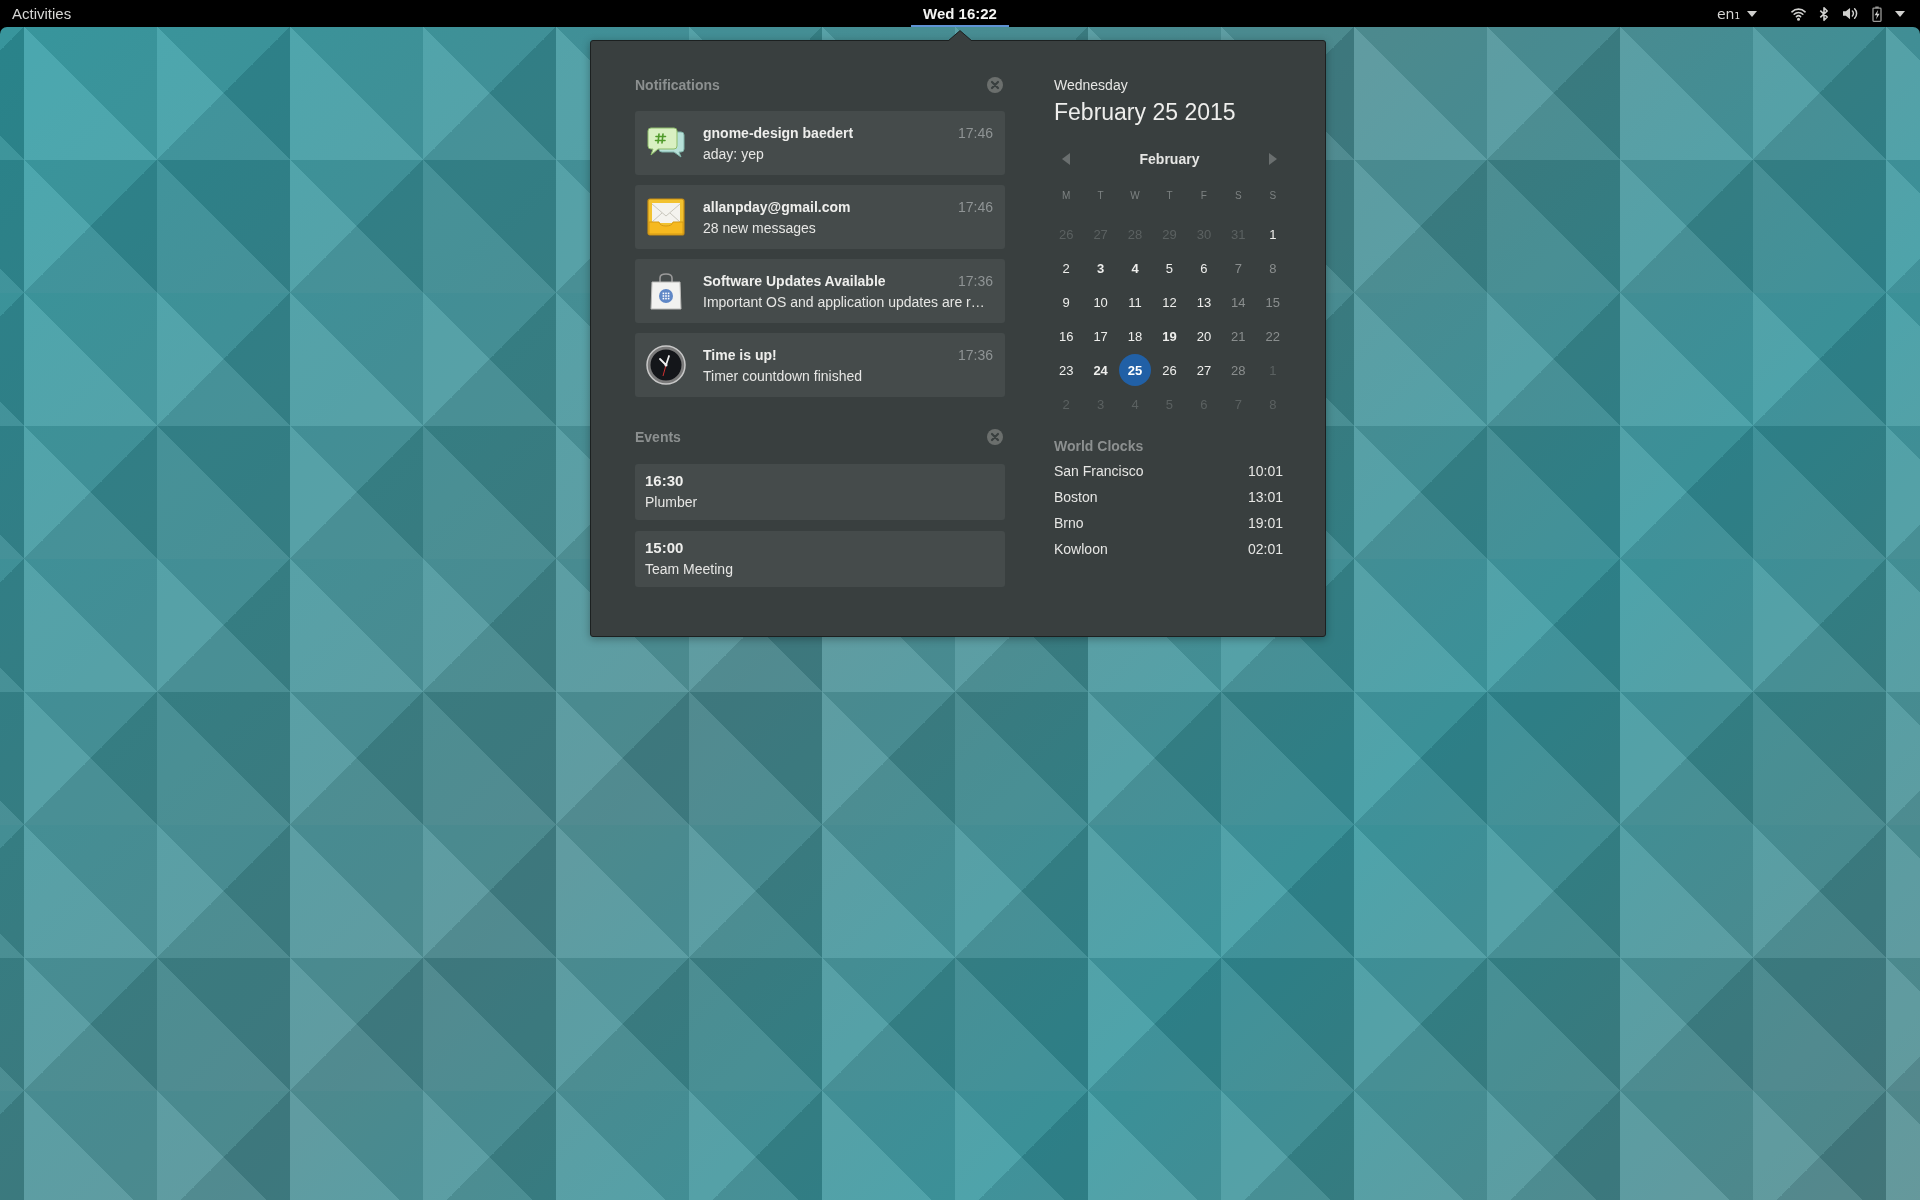 The width and height of the screenshot is (1920, 1200). What do you see at coordinates (1877, 13) in the screenshot?
I see `battery-charging-icon` at bounding box center [1877, 13].